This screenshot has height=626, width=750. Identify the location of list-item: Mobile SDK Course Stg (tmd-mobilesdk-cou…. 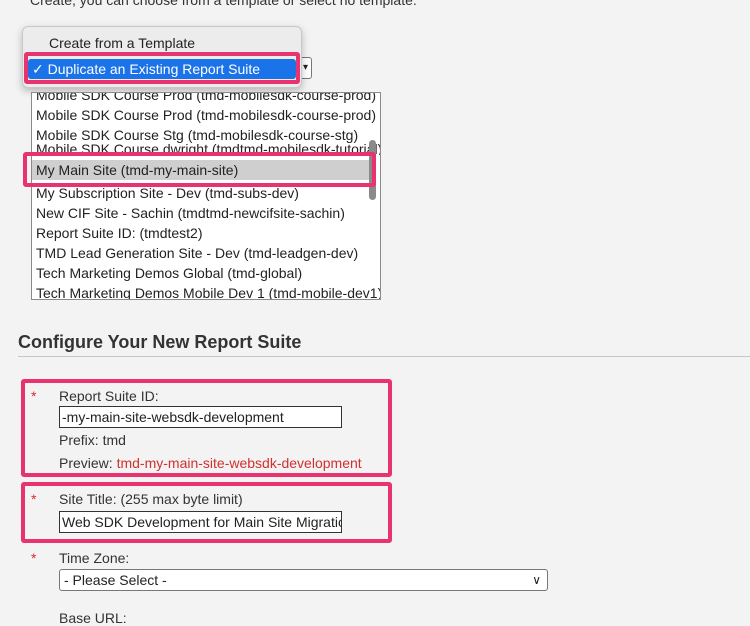
(197, 135).